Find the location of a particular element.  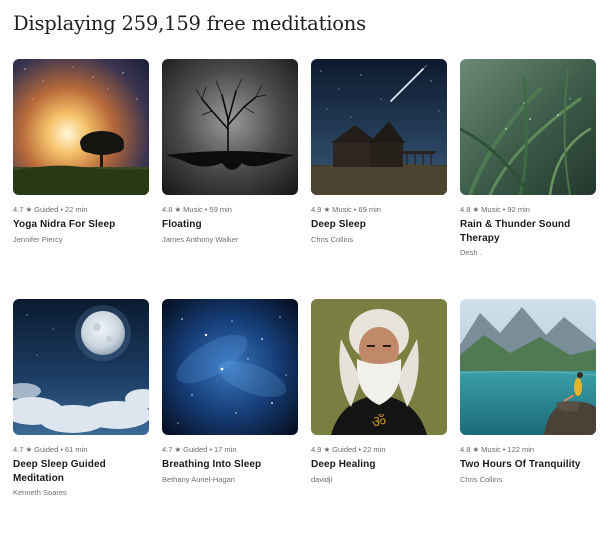

mountain-lake-woman-image is located at coordinates (528, 367).